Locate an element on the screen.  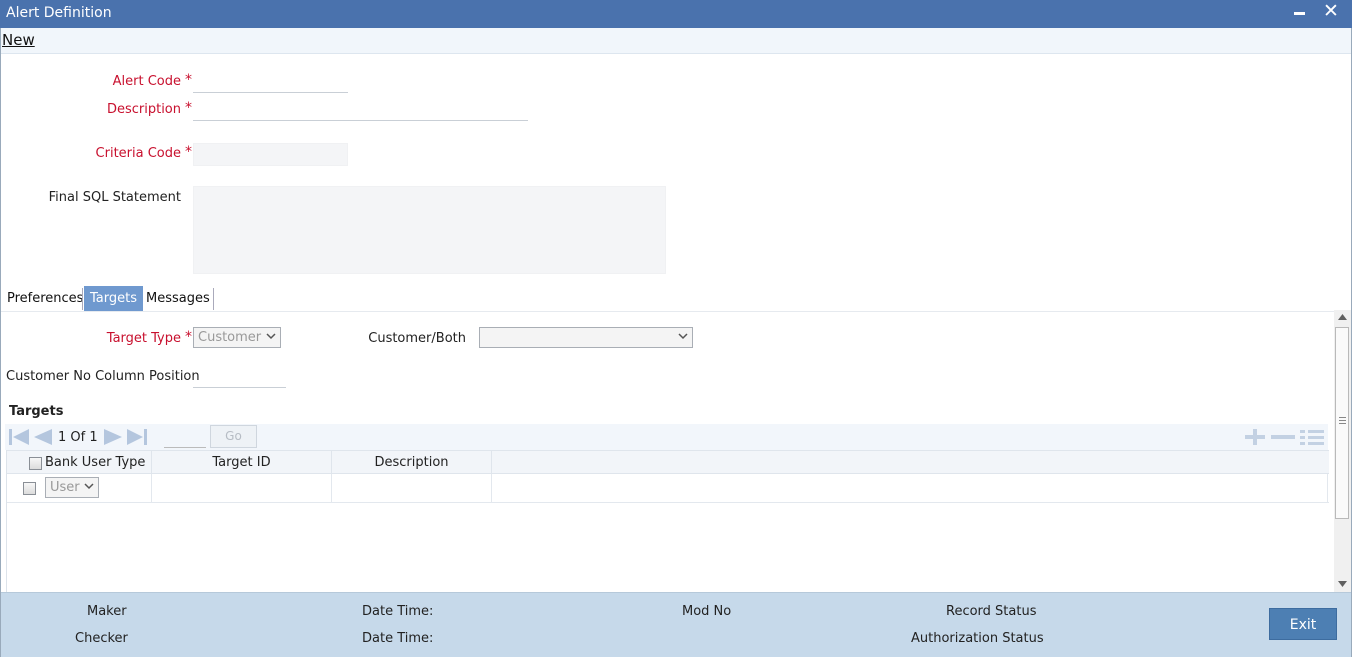
mod-no-label: Mod No is located at coordinates (707, 611).